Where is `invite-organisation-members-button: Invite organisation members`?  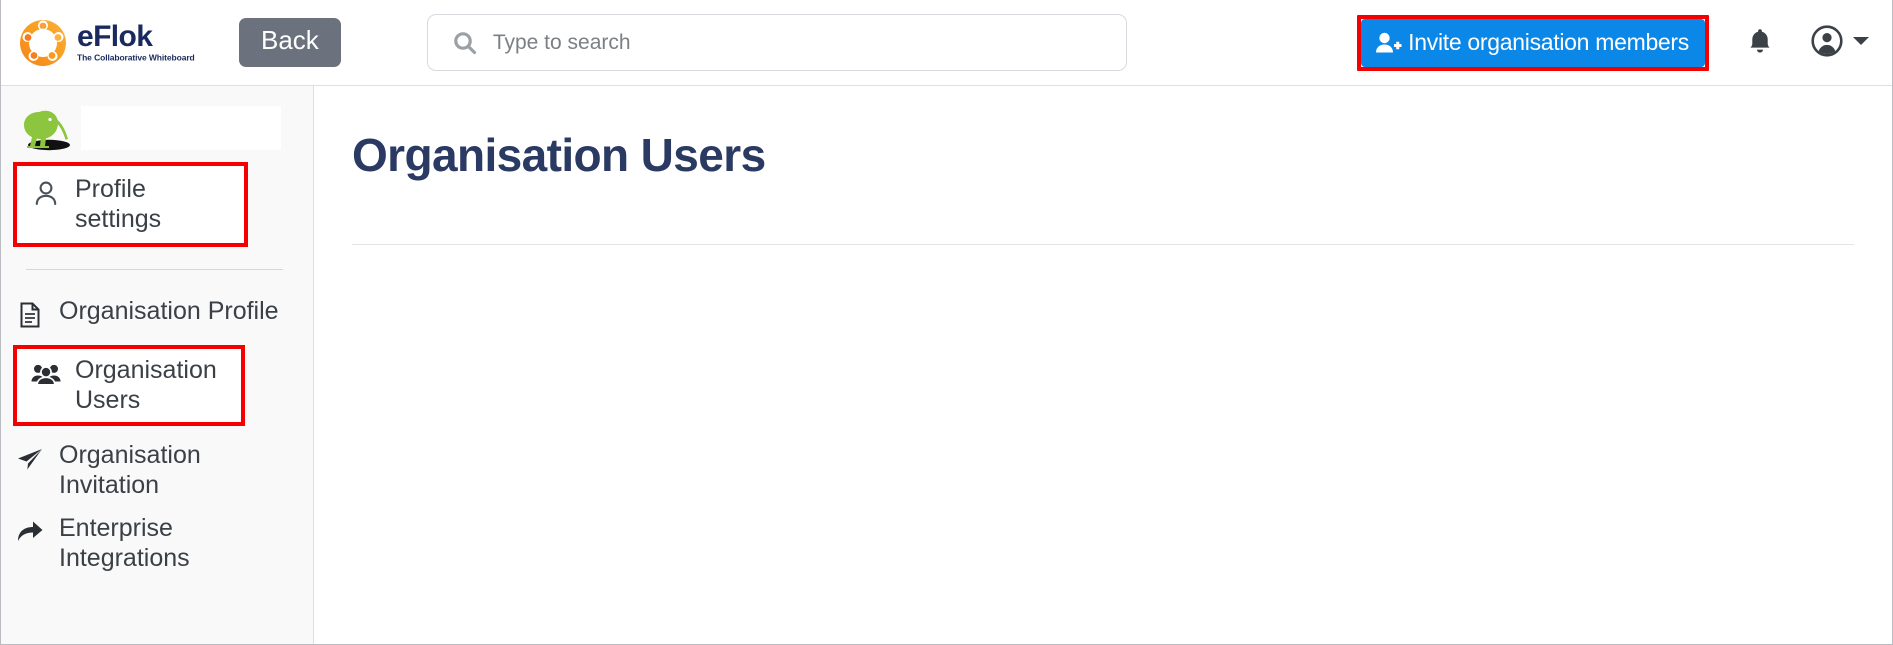 invite-organisation-members-button: Invite organisation members is located at coordinates (1533, 42).